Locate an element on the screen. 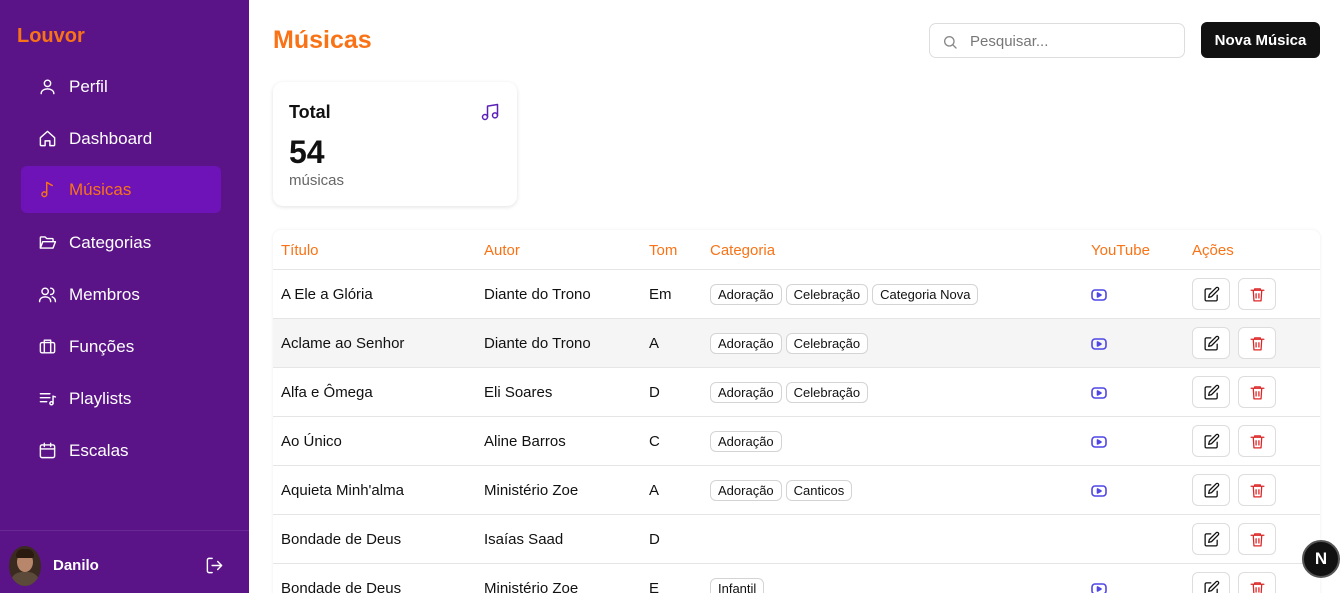  sidebar-item-musicas: Músicas is located at coordinates (121, 189).